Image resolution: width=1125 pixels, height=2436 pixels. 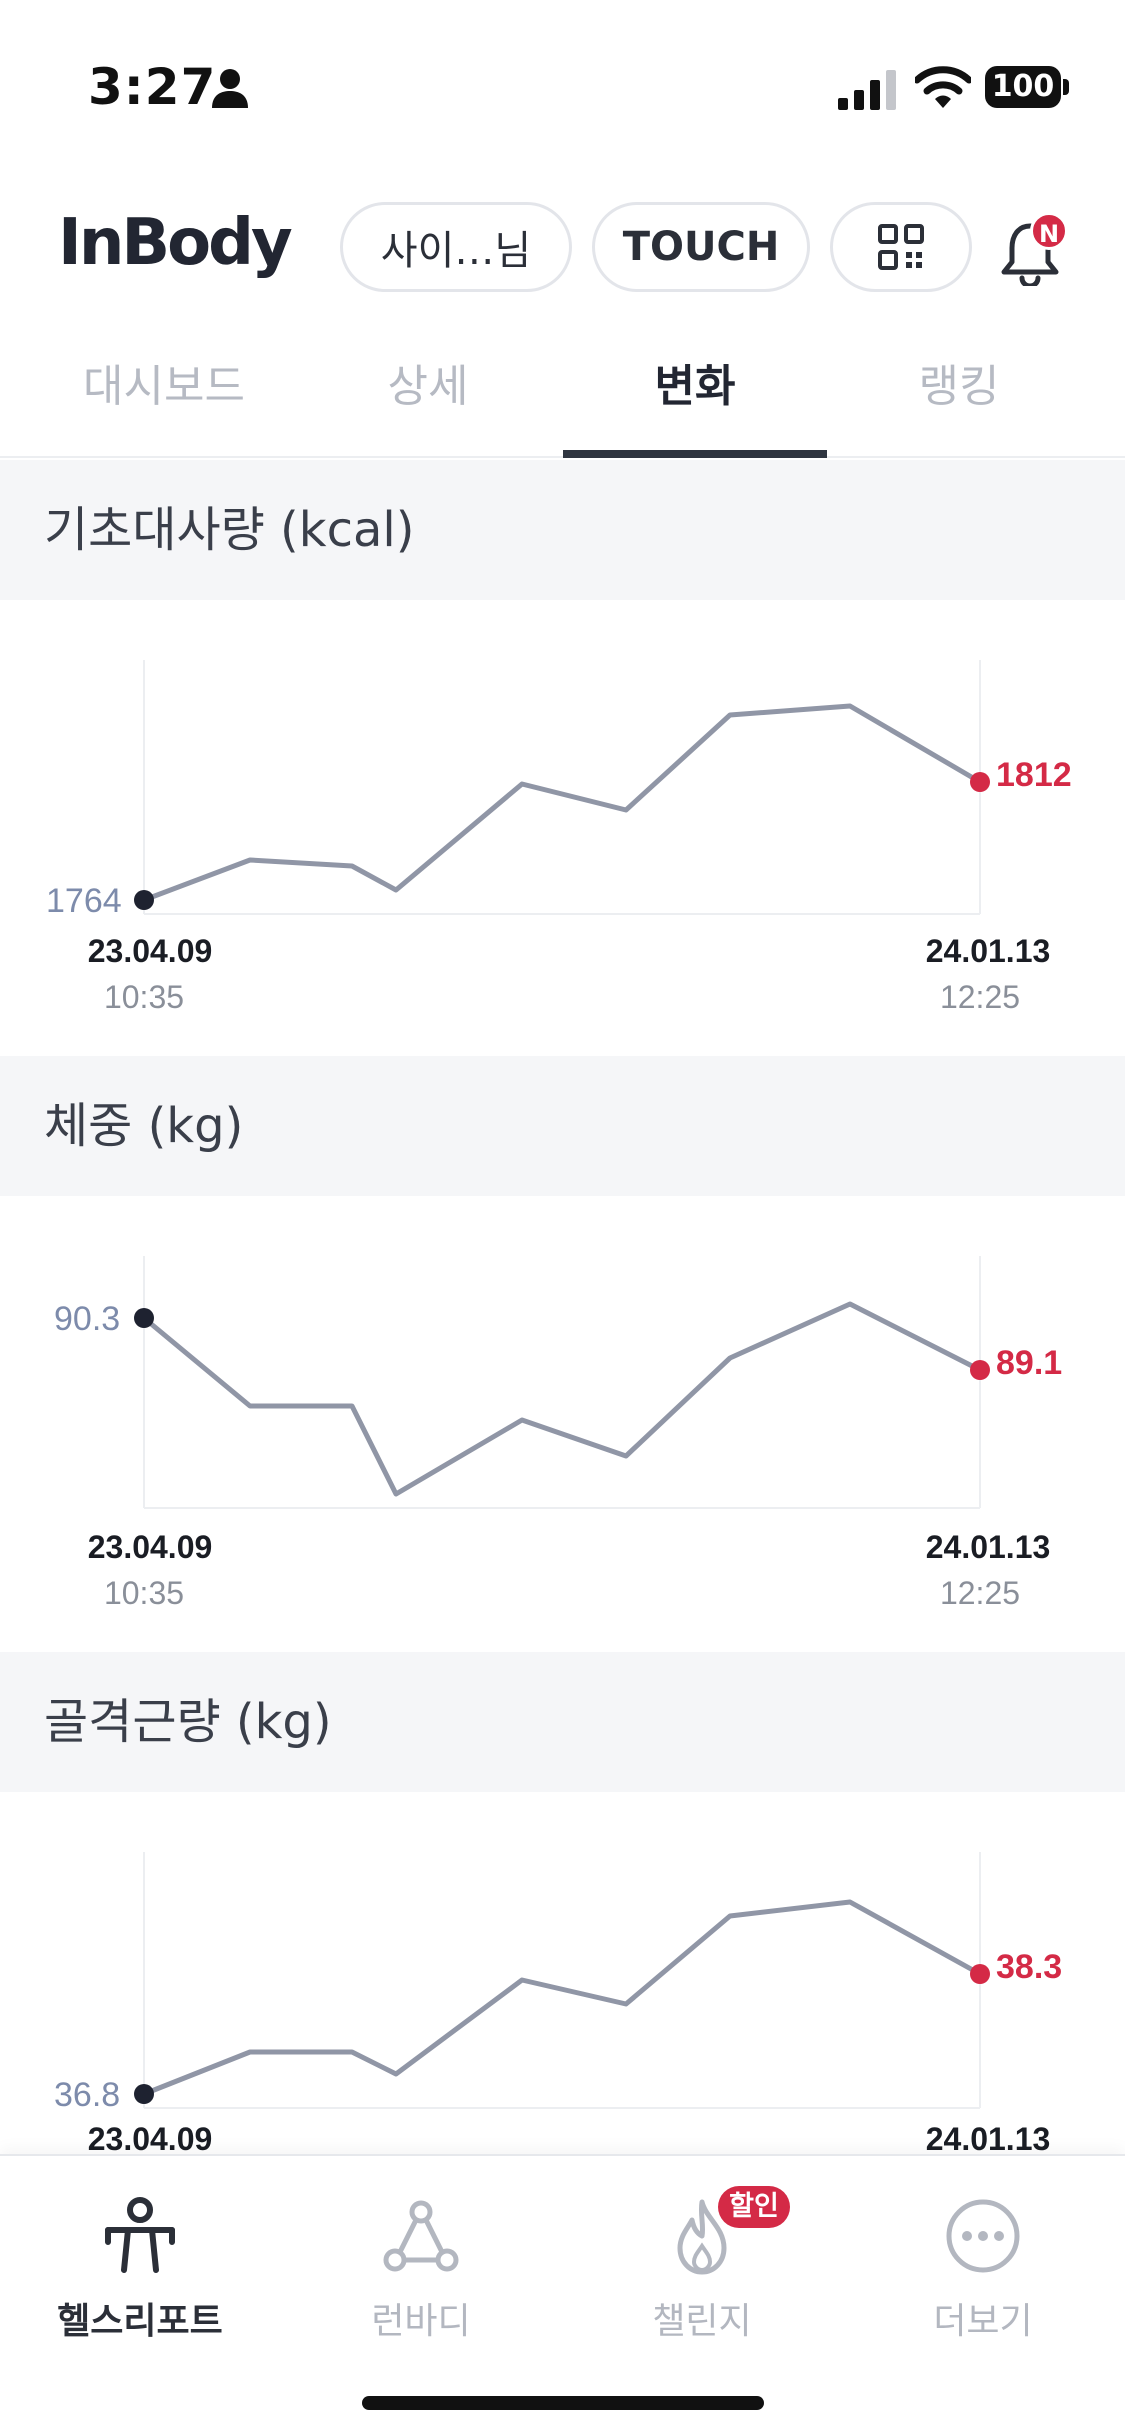 I want to click on bmr-chart-svg: 1764 1812 23.04.09 10:35 24.01.13 12:25, so click(x=559, y=837).